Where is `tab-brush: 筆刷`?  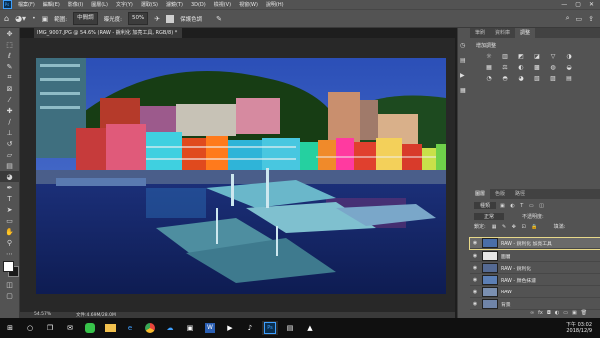
tab-brush: 筆刷 is located at coordinates (480, 33).